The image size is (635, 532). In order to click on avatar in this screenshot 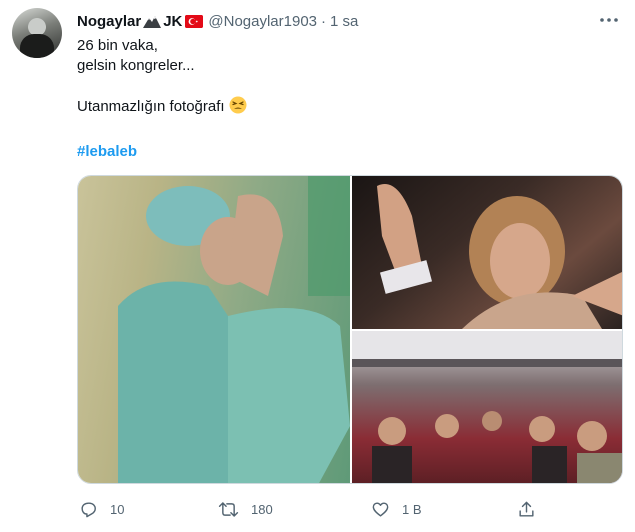, I will do `click(37, 33)`.